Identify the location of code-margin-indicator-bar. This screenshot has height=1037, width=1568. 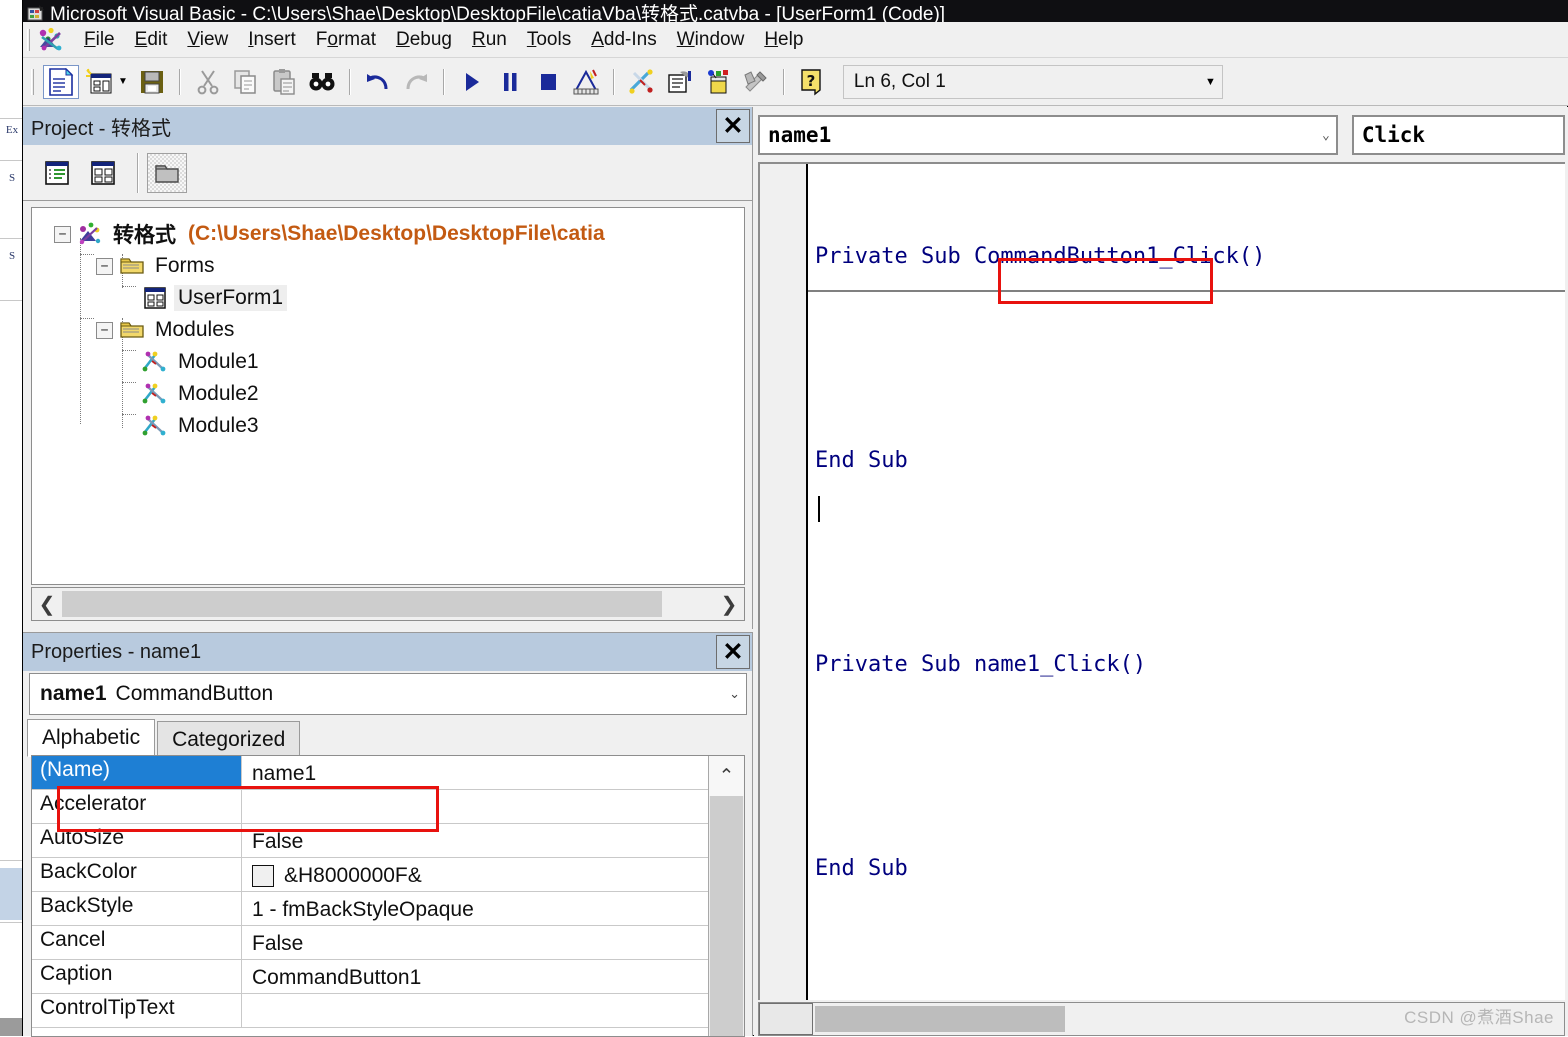
(784, 582).